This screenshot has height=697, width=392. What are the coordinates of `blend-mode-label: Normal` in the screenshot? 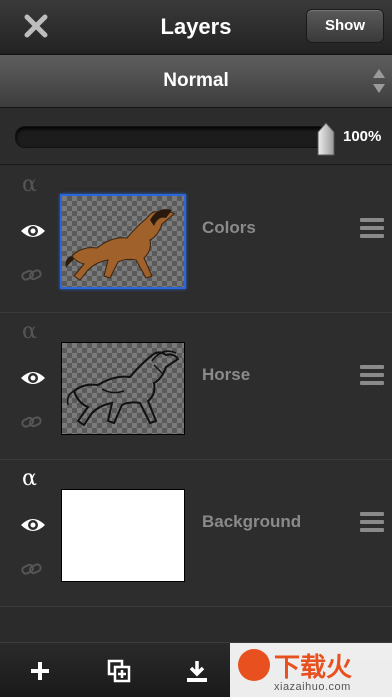 It's located at (196, 80).